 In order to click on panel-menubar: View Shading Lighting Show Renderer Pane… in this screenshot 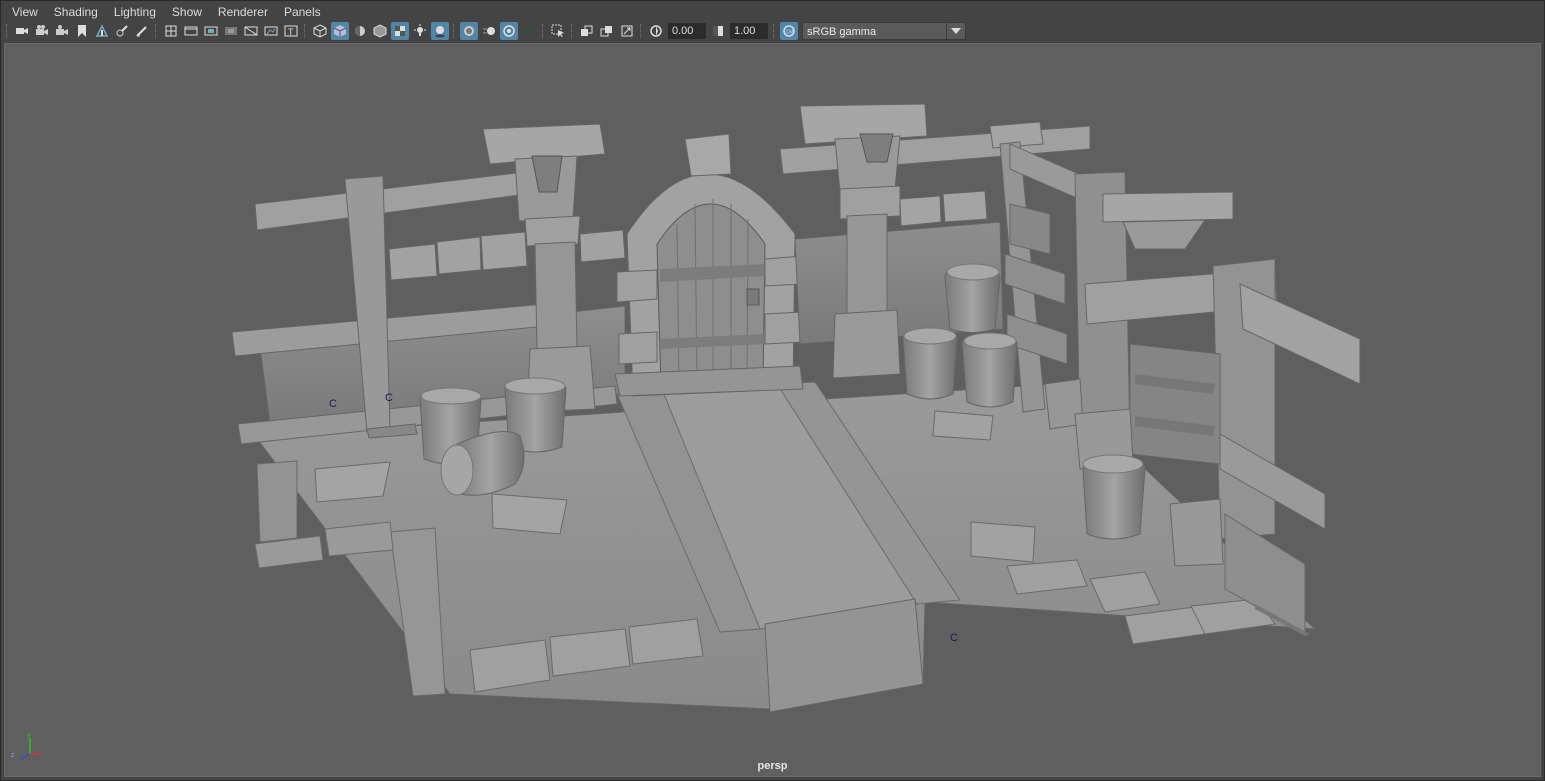, I will do `click(772, 12)`.